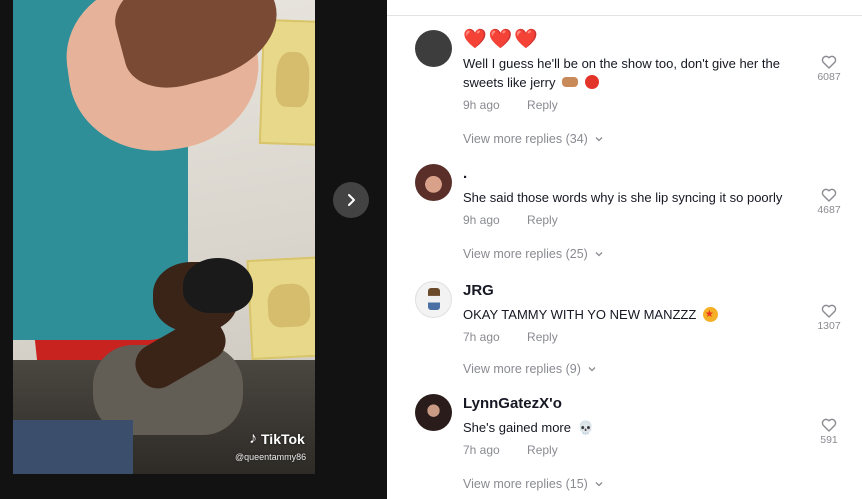 The height and width of the screenshot is (499, 862). What do you see at coordinates (829, 77) in the screenshot?
I see `like-count: 6087` at bounding box center [829, 77].